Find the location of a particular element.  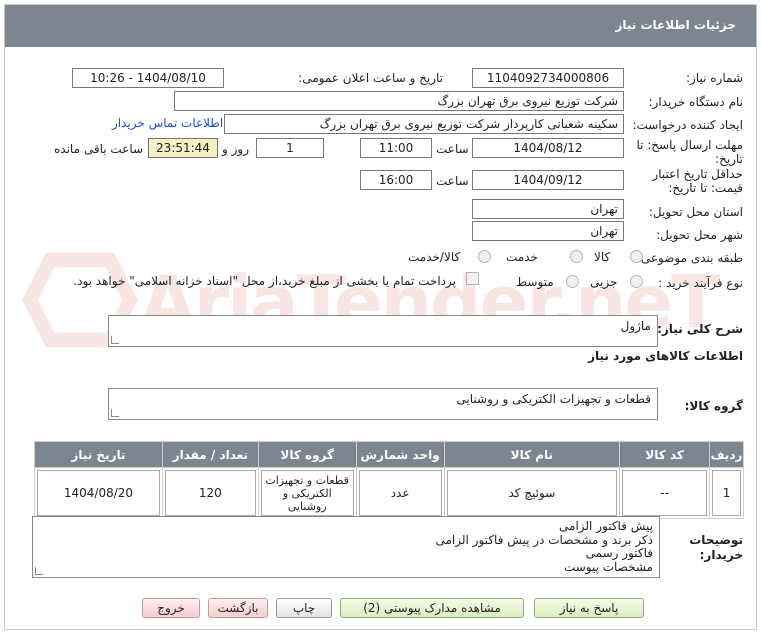

price-valid-date-field: 1404/09/12 is located at coordinates (548, 180).